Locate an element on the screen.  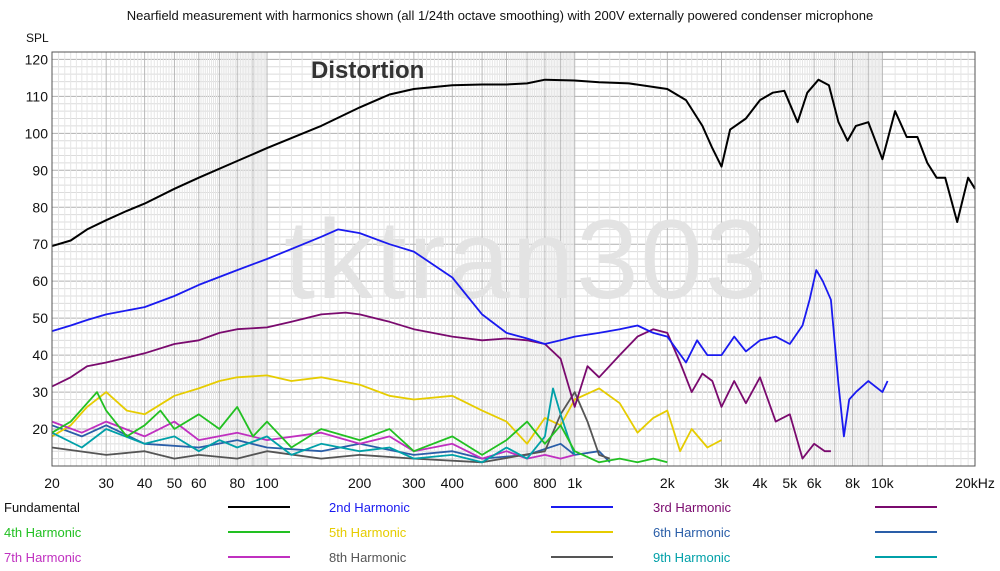
x-tick-label: 3k is located at coordinates (722, 483).